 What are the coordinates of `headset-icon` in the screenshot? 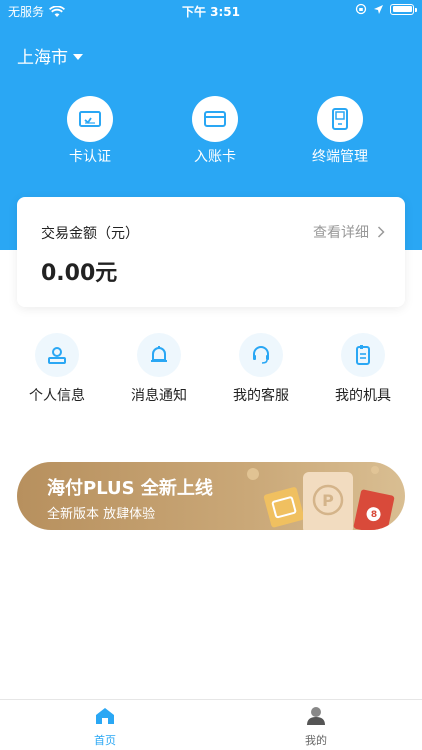 It's located at (261, 355).